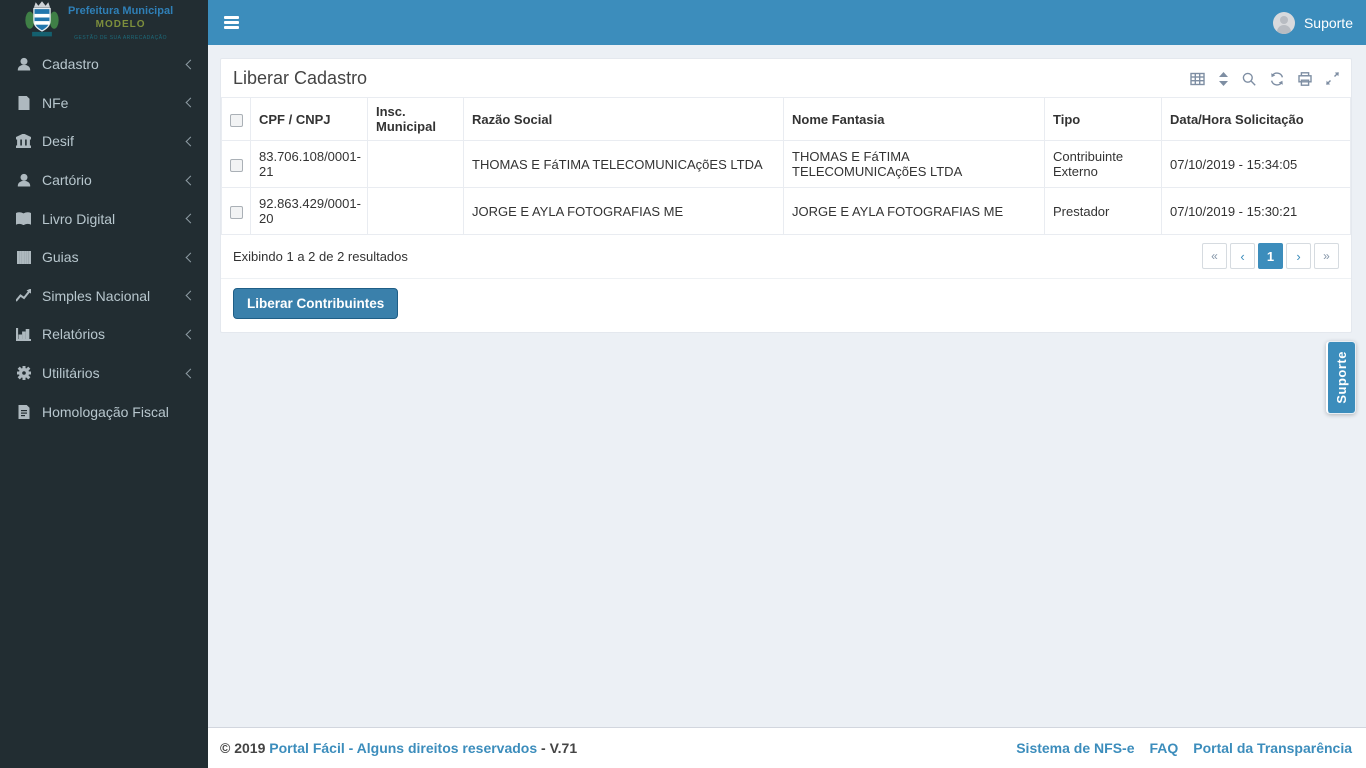 The height and width of the screenshot is (768, 1366). What do you see at coordinates (120, 37) in the screenshot?
I see `logo-tagline: GESTÃO DE SUA ARRECADAÇÃO` at bounding box center [120, 37].